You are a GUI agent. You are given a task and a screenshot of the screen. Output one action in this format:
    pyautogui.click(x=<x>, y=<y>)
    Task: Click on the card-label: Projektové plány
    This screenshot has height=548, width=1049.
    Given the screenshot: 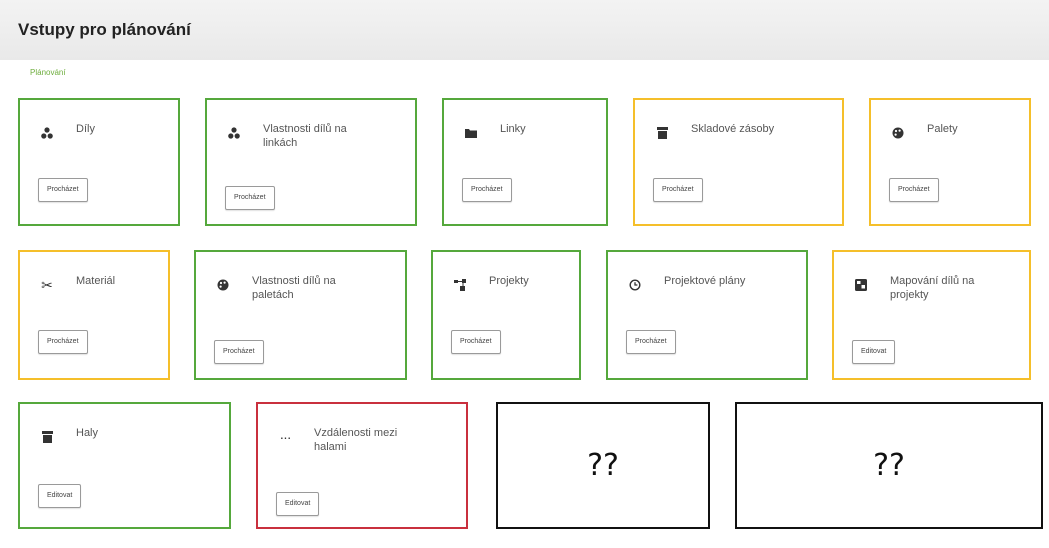 What is the action you would take?
    pyautogui.click(x=705, y=281)
    